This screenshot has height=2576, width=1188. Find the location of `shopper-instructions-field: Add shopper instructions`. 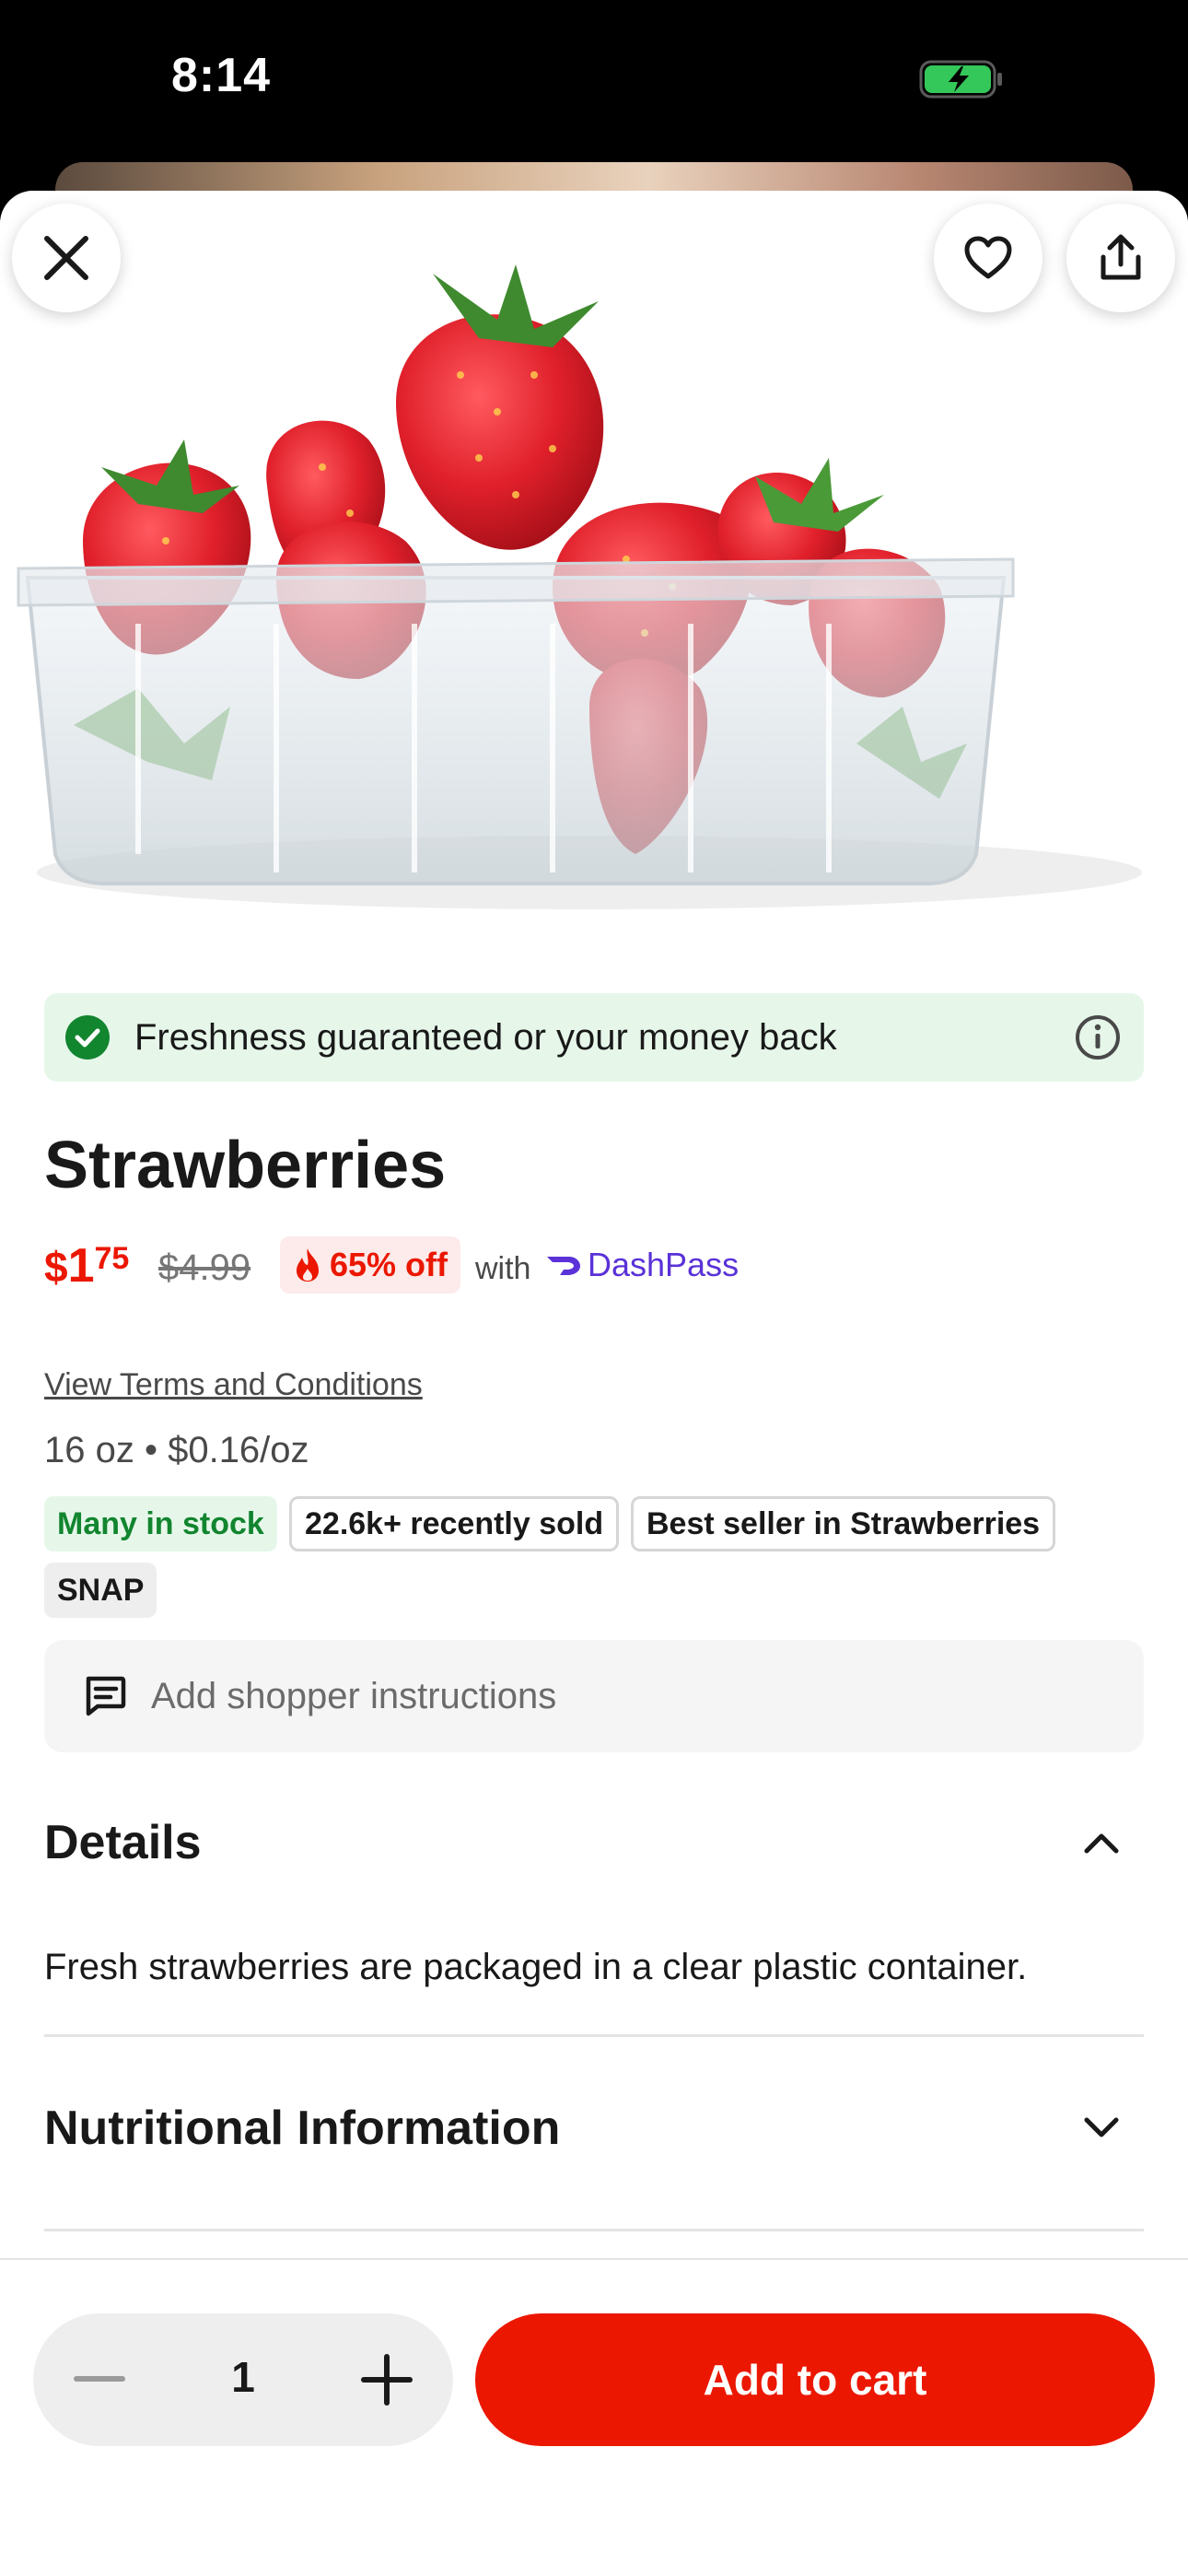

shopper-instructions-field: Add shopper instructions is located at coordinates (594, 1696).